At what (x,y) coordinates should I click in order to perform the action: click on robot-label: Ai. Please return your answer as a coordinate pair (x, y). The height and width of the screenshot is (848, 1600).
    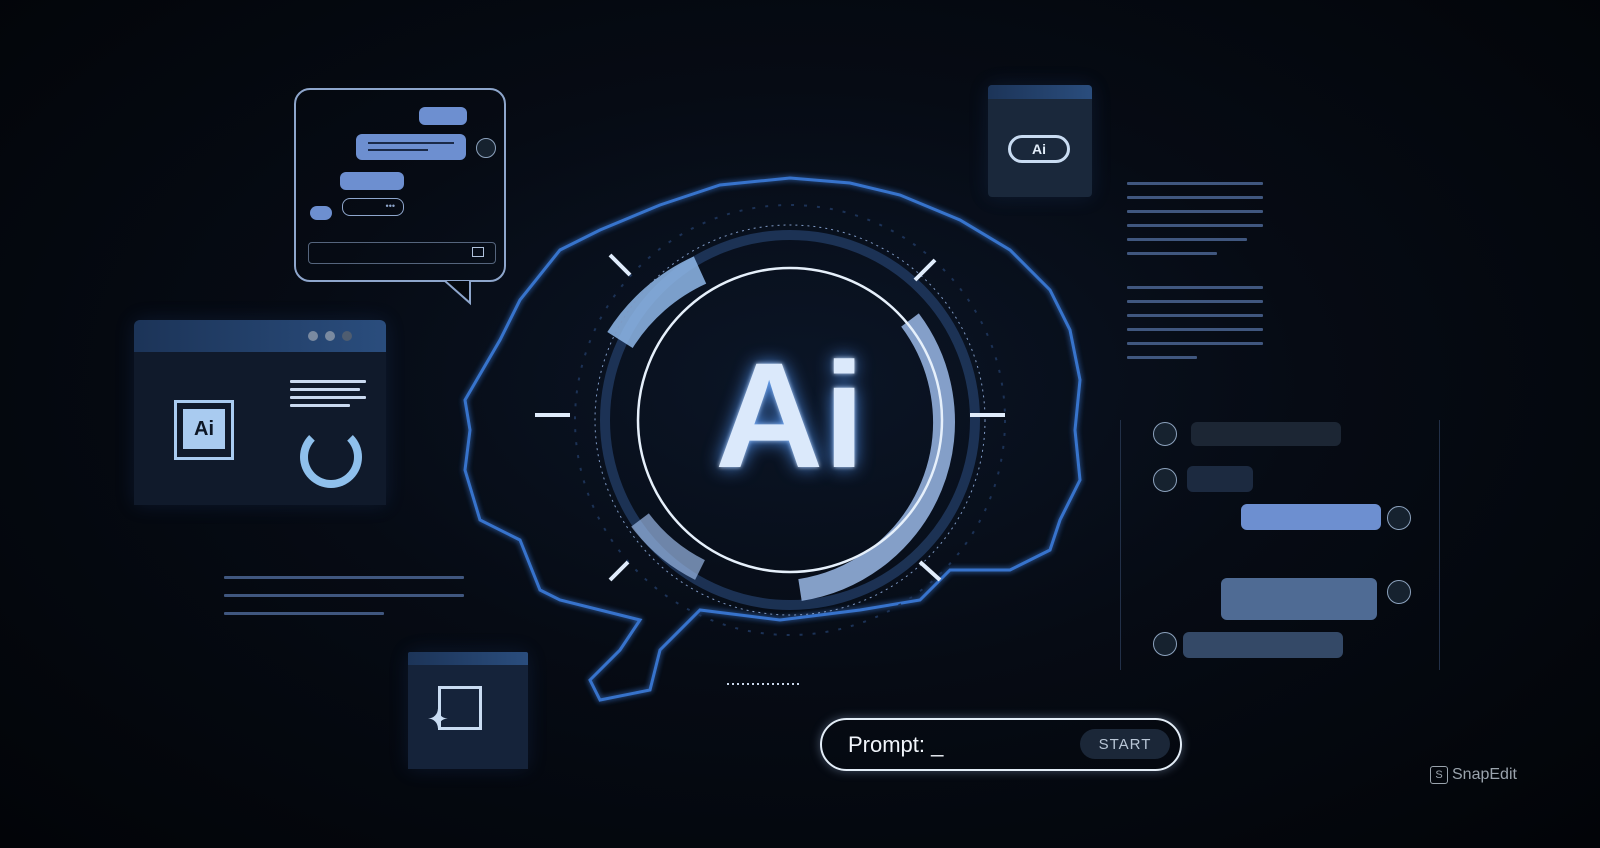
    Looking at the image, I should click on (1039, 149).